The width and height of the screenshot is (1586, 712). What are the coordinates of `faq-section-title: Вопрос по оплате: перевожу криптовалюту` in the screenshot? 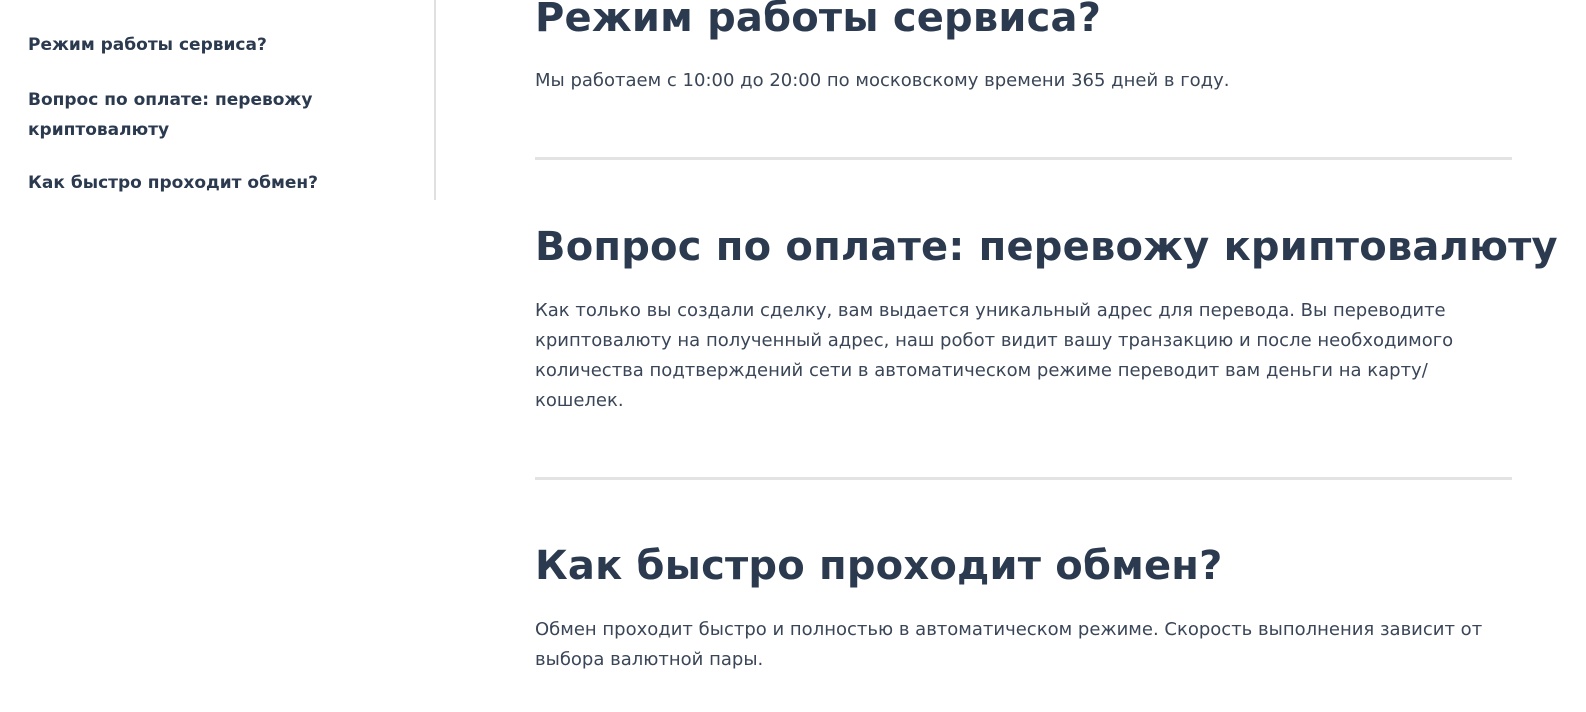 It's located at (1046, 247).